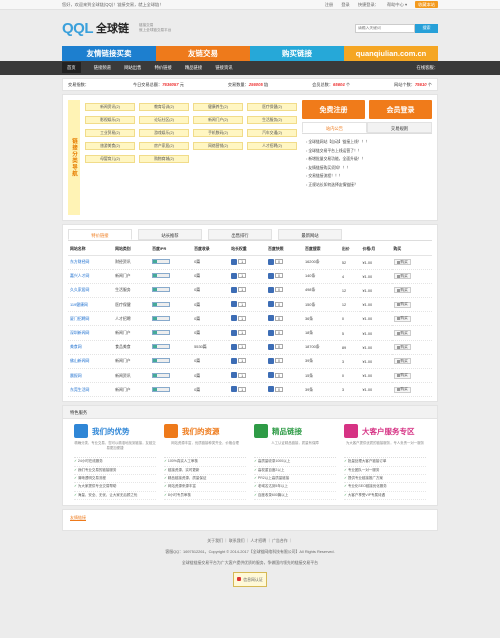 The width and height of the screenshot is (500, 638). Describe the element at coordinates (91, 376) in the screenshot. I see `table-cell: 晨报网` at that location.